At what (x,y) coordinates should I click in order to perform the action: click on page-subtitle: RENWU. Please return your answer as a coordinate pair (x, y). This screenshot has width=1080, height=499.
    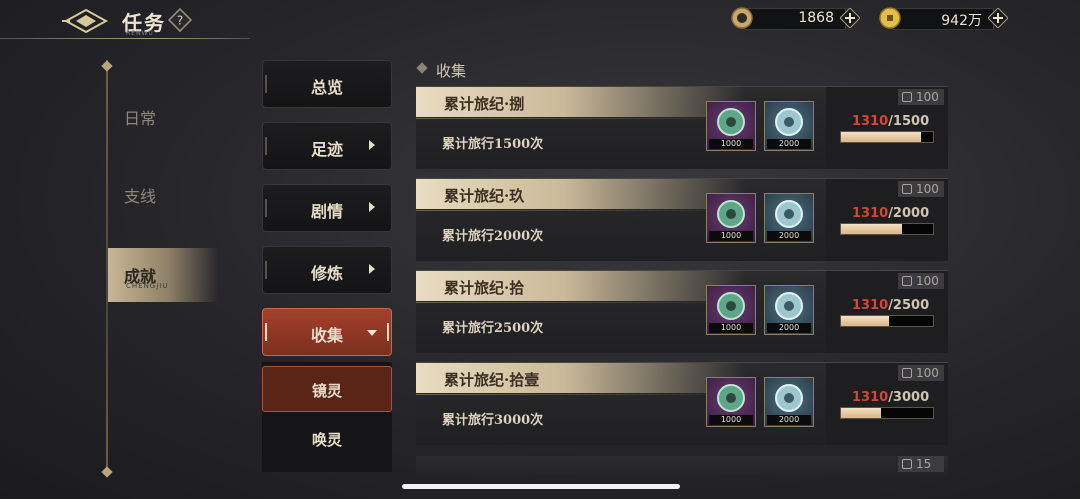
    Looking at the image, I should click on (140, 33).